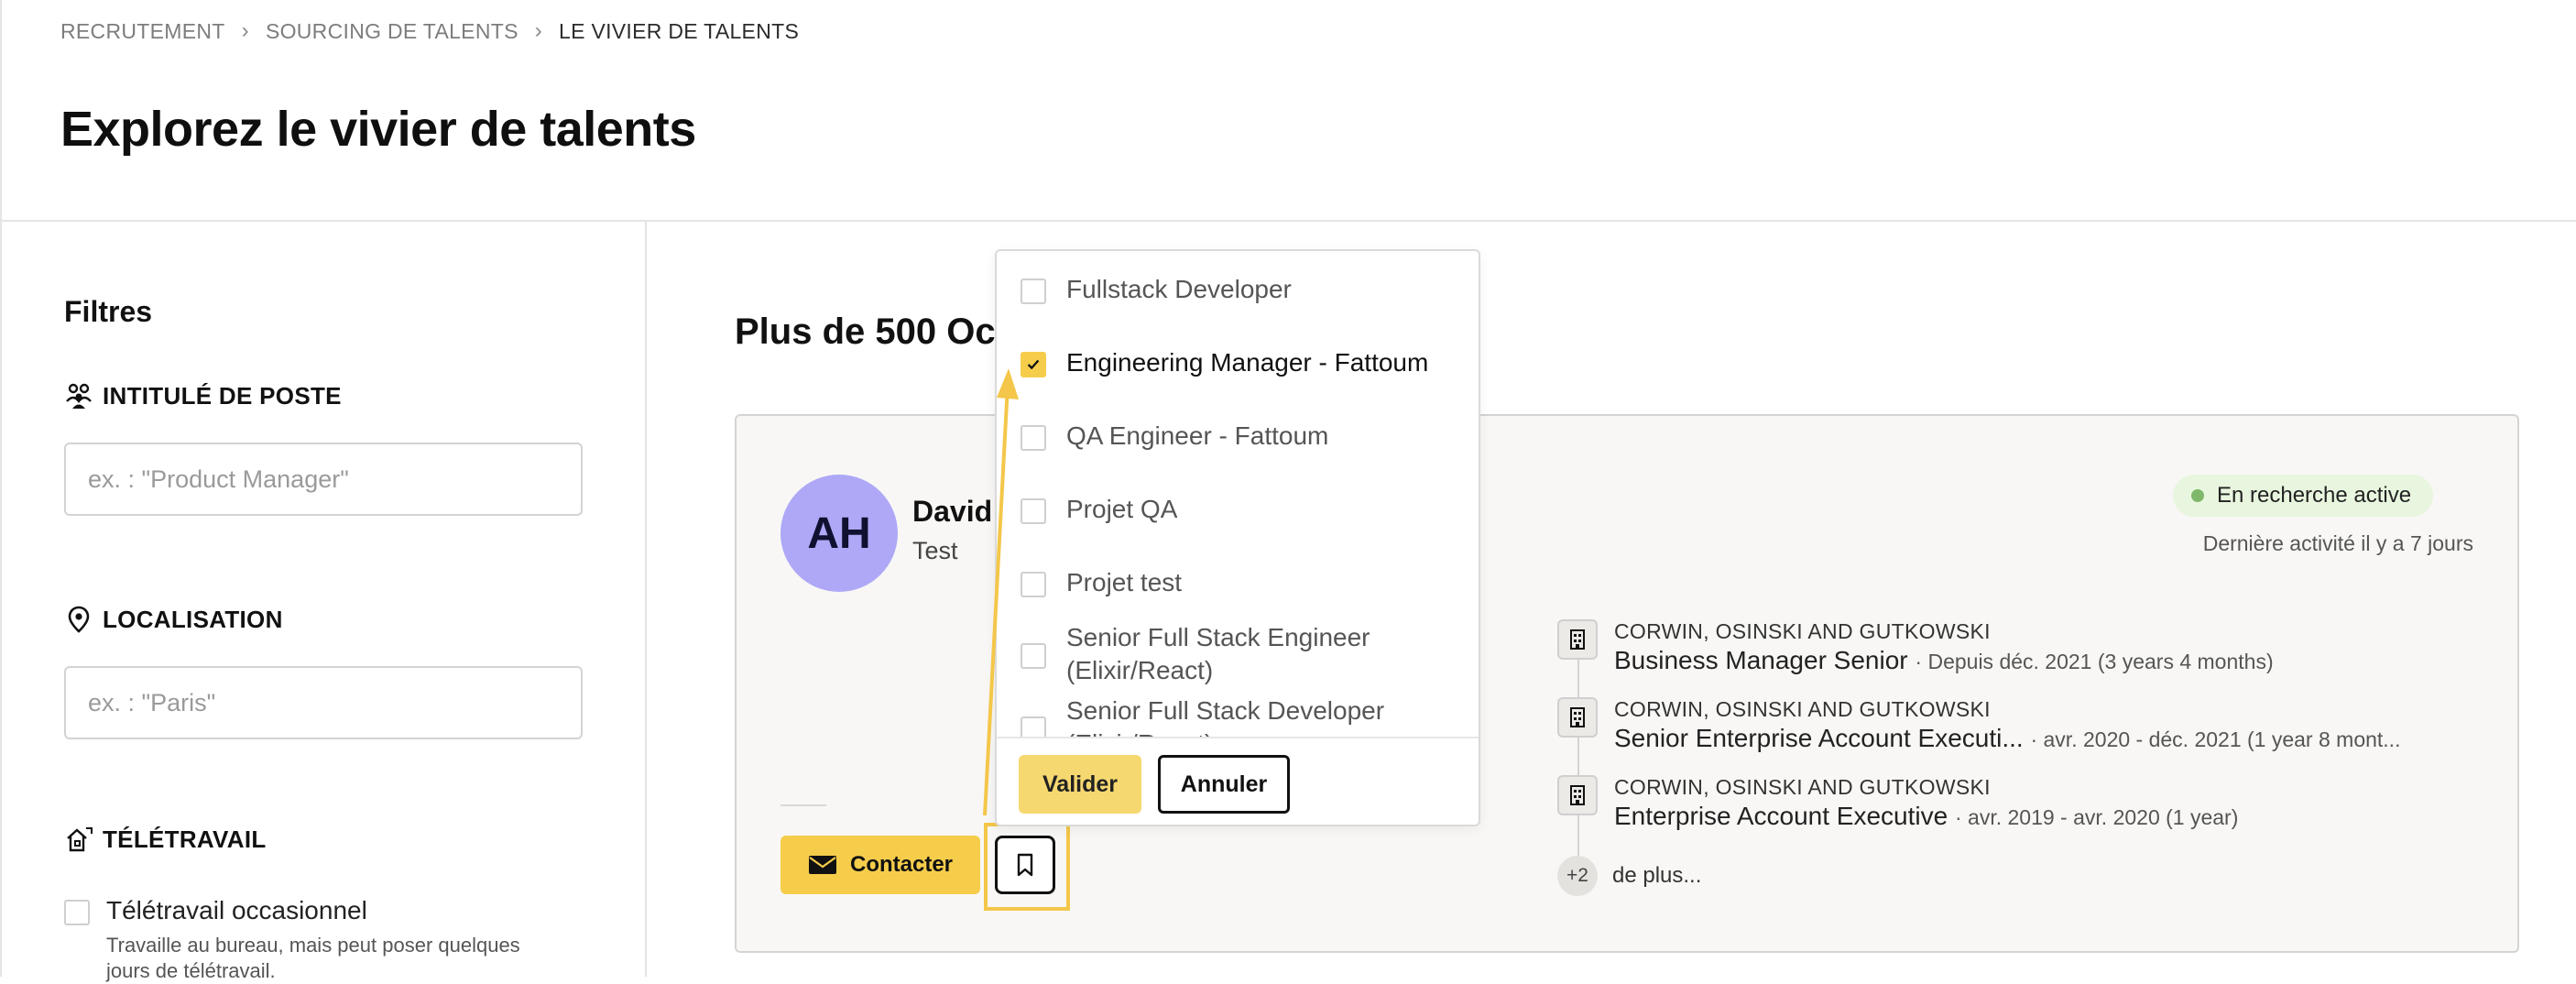 The height and width of the screenshot is (984, 2576). I want to click on check-icon, so click(1034, 365).